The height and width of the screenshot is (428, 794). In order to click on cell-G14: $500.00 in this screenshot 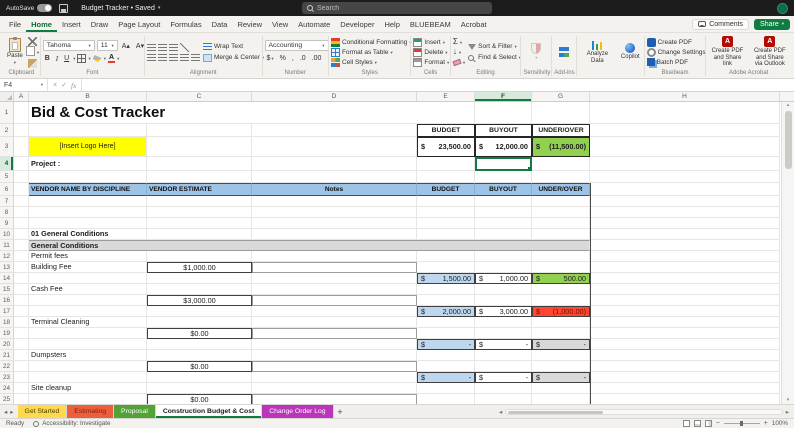, I will do `click(561, 278)`.